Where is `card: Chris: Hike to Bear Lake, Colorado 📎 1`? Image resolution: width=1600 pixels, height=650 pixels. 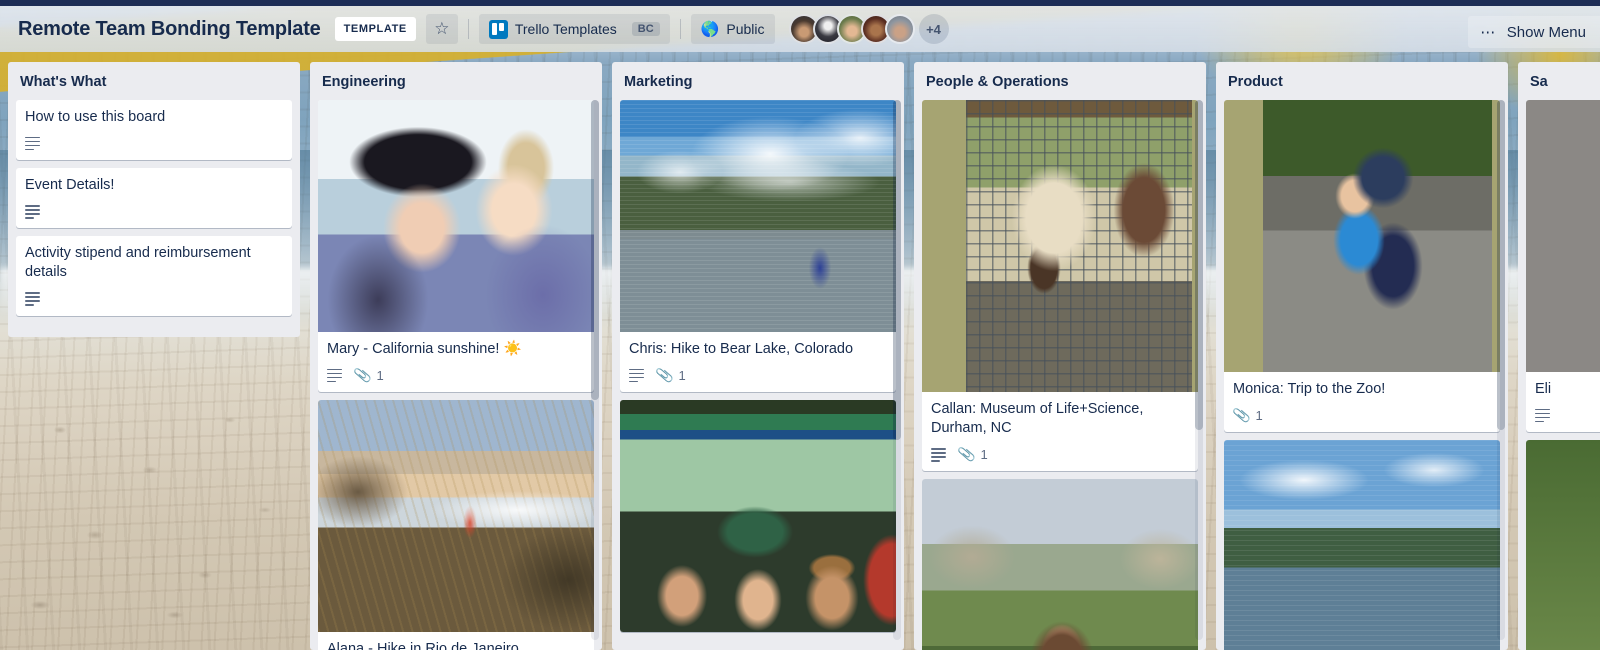 card: Chris: Hike to Bear Lake, Colorado 📎 1 is located at coordinates (758, 246).